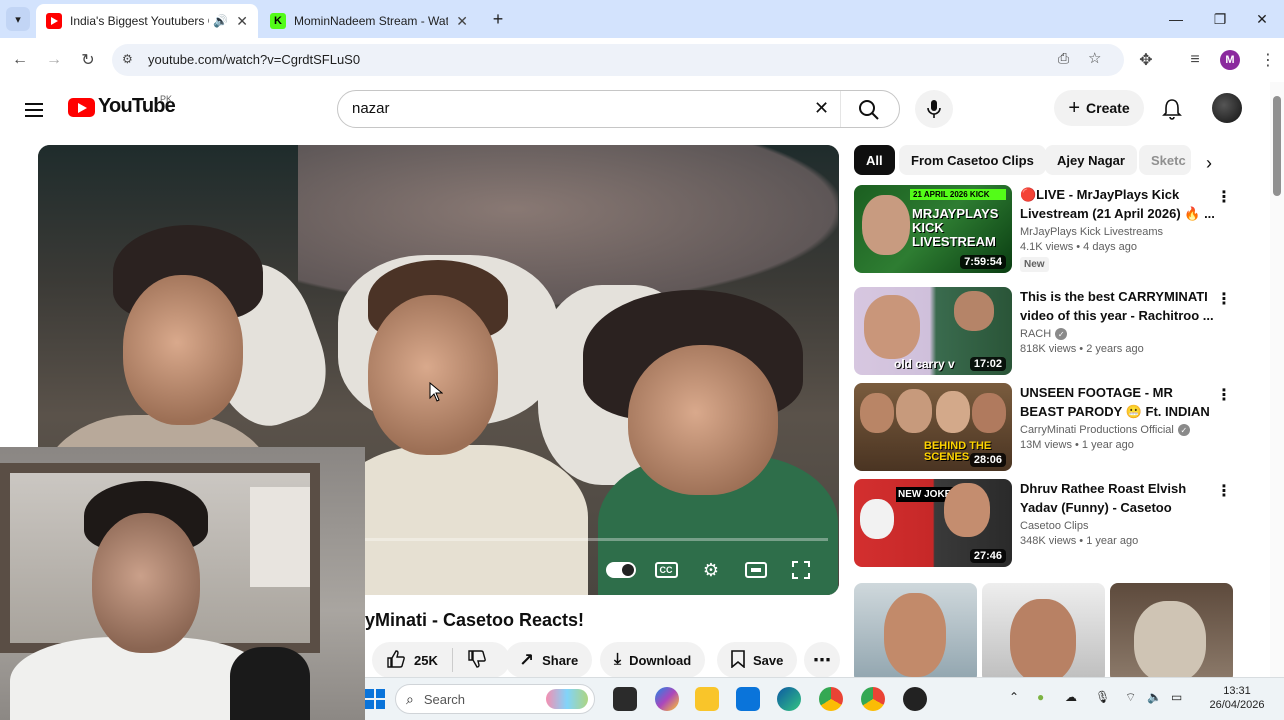 This screenshot has height=720, width=1284. What do you see at coordinates (748, 699) in the screenshot?
I see `microsoft-store-icon` at bounding box center [748, 699].